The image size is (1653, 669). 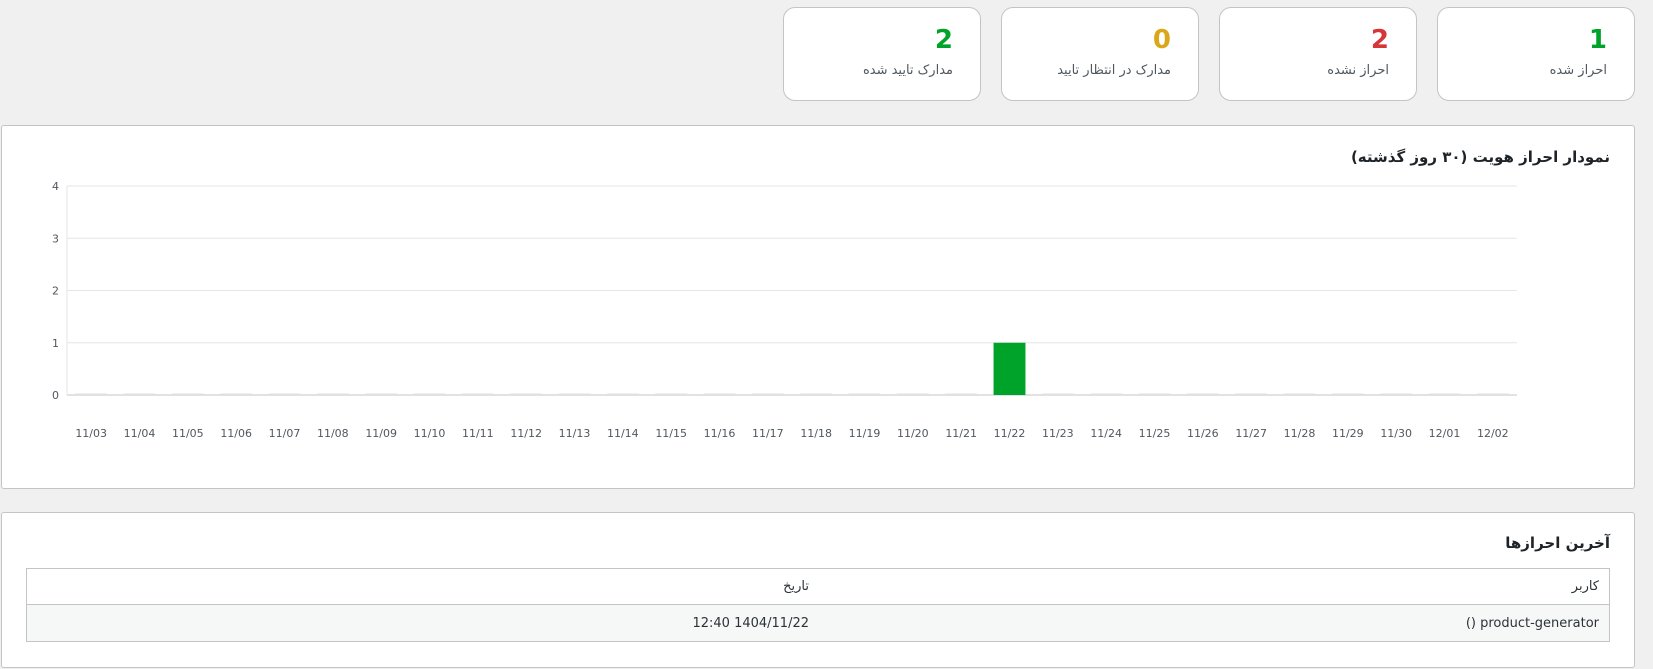 I want to click on x-tick-label: 11/14, so click(x=623, y=433).